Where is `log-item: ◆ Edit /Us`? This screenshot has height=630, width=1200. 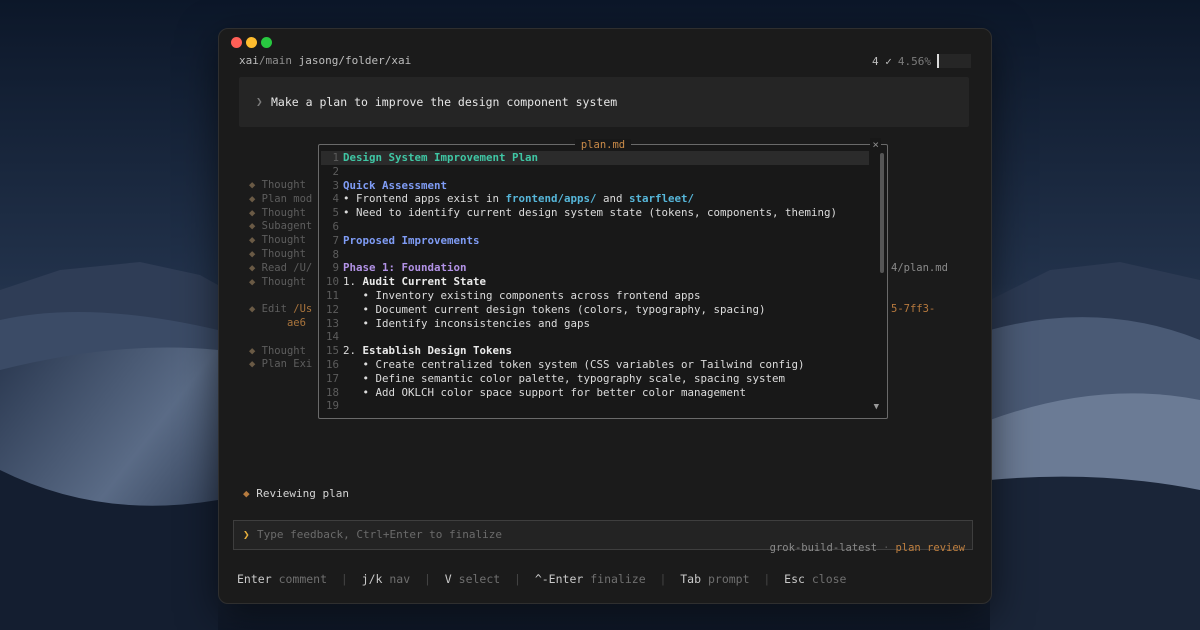 log-item: ◆ Edit /Us is located at coordinates (280, 310).